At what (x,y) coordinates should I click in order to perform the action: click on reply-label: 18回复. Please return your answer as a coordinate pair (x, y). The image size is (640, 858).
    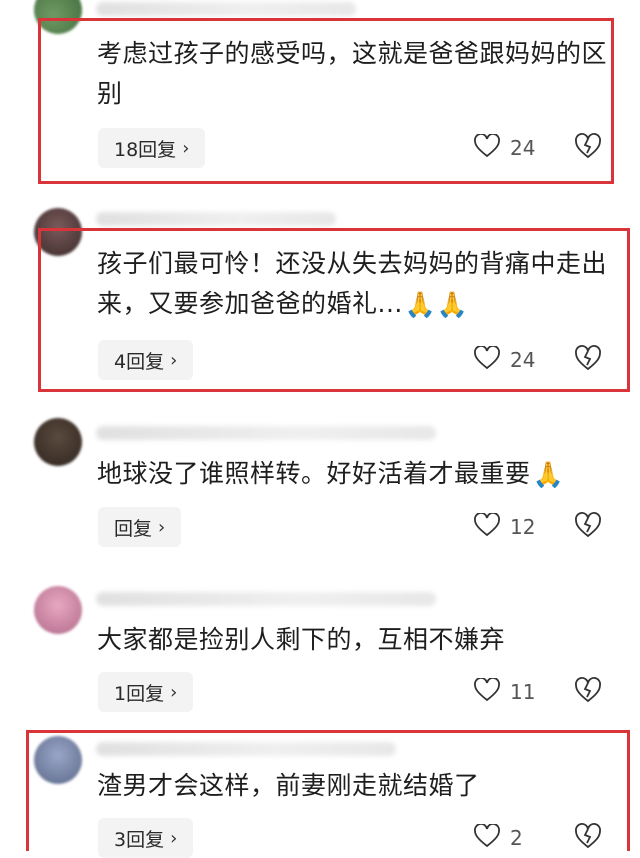
    Looking at the image, I should click on (145, 149).